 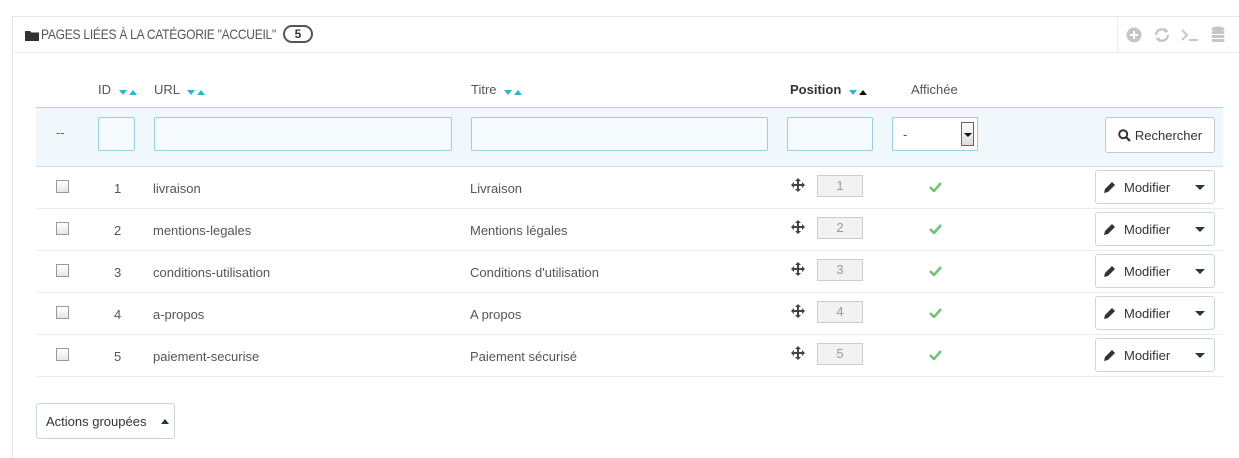 I want to click on cell-position: 4, so click(x=840, y=312).